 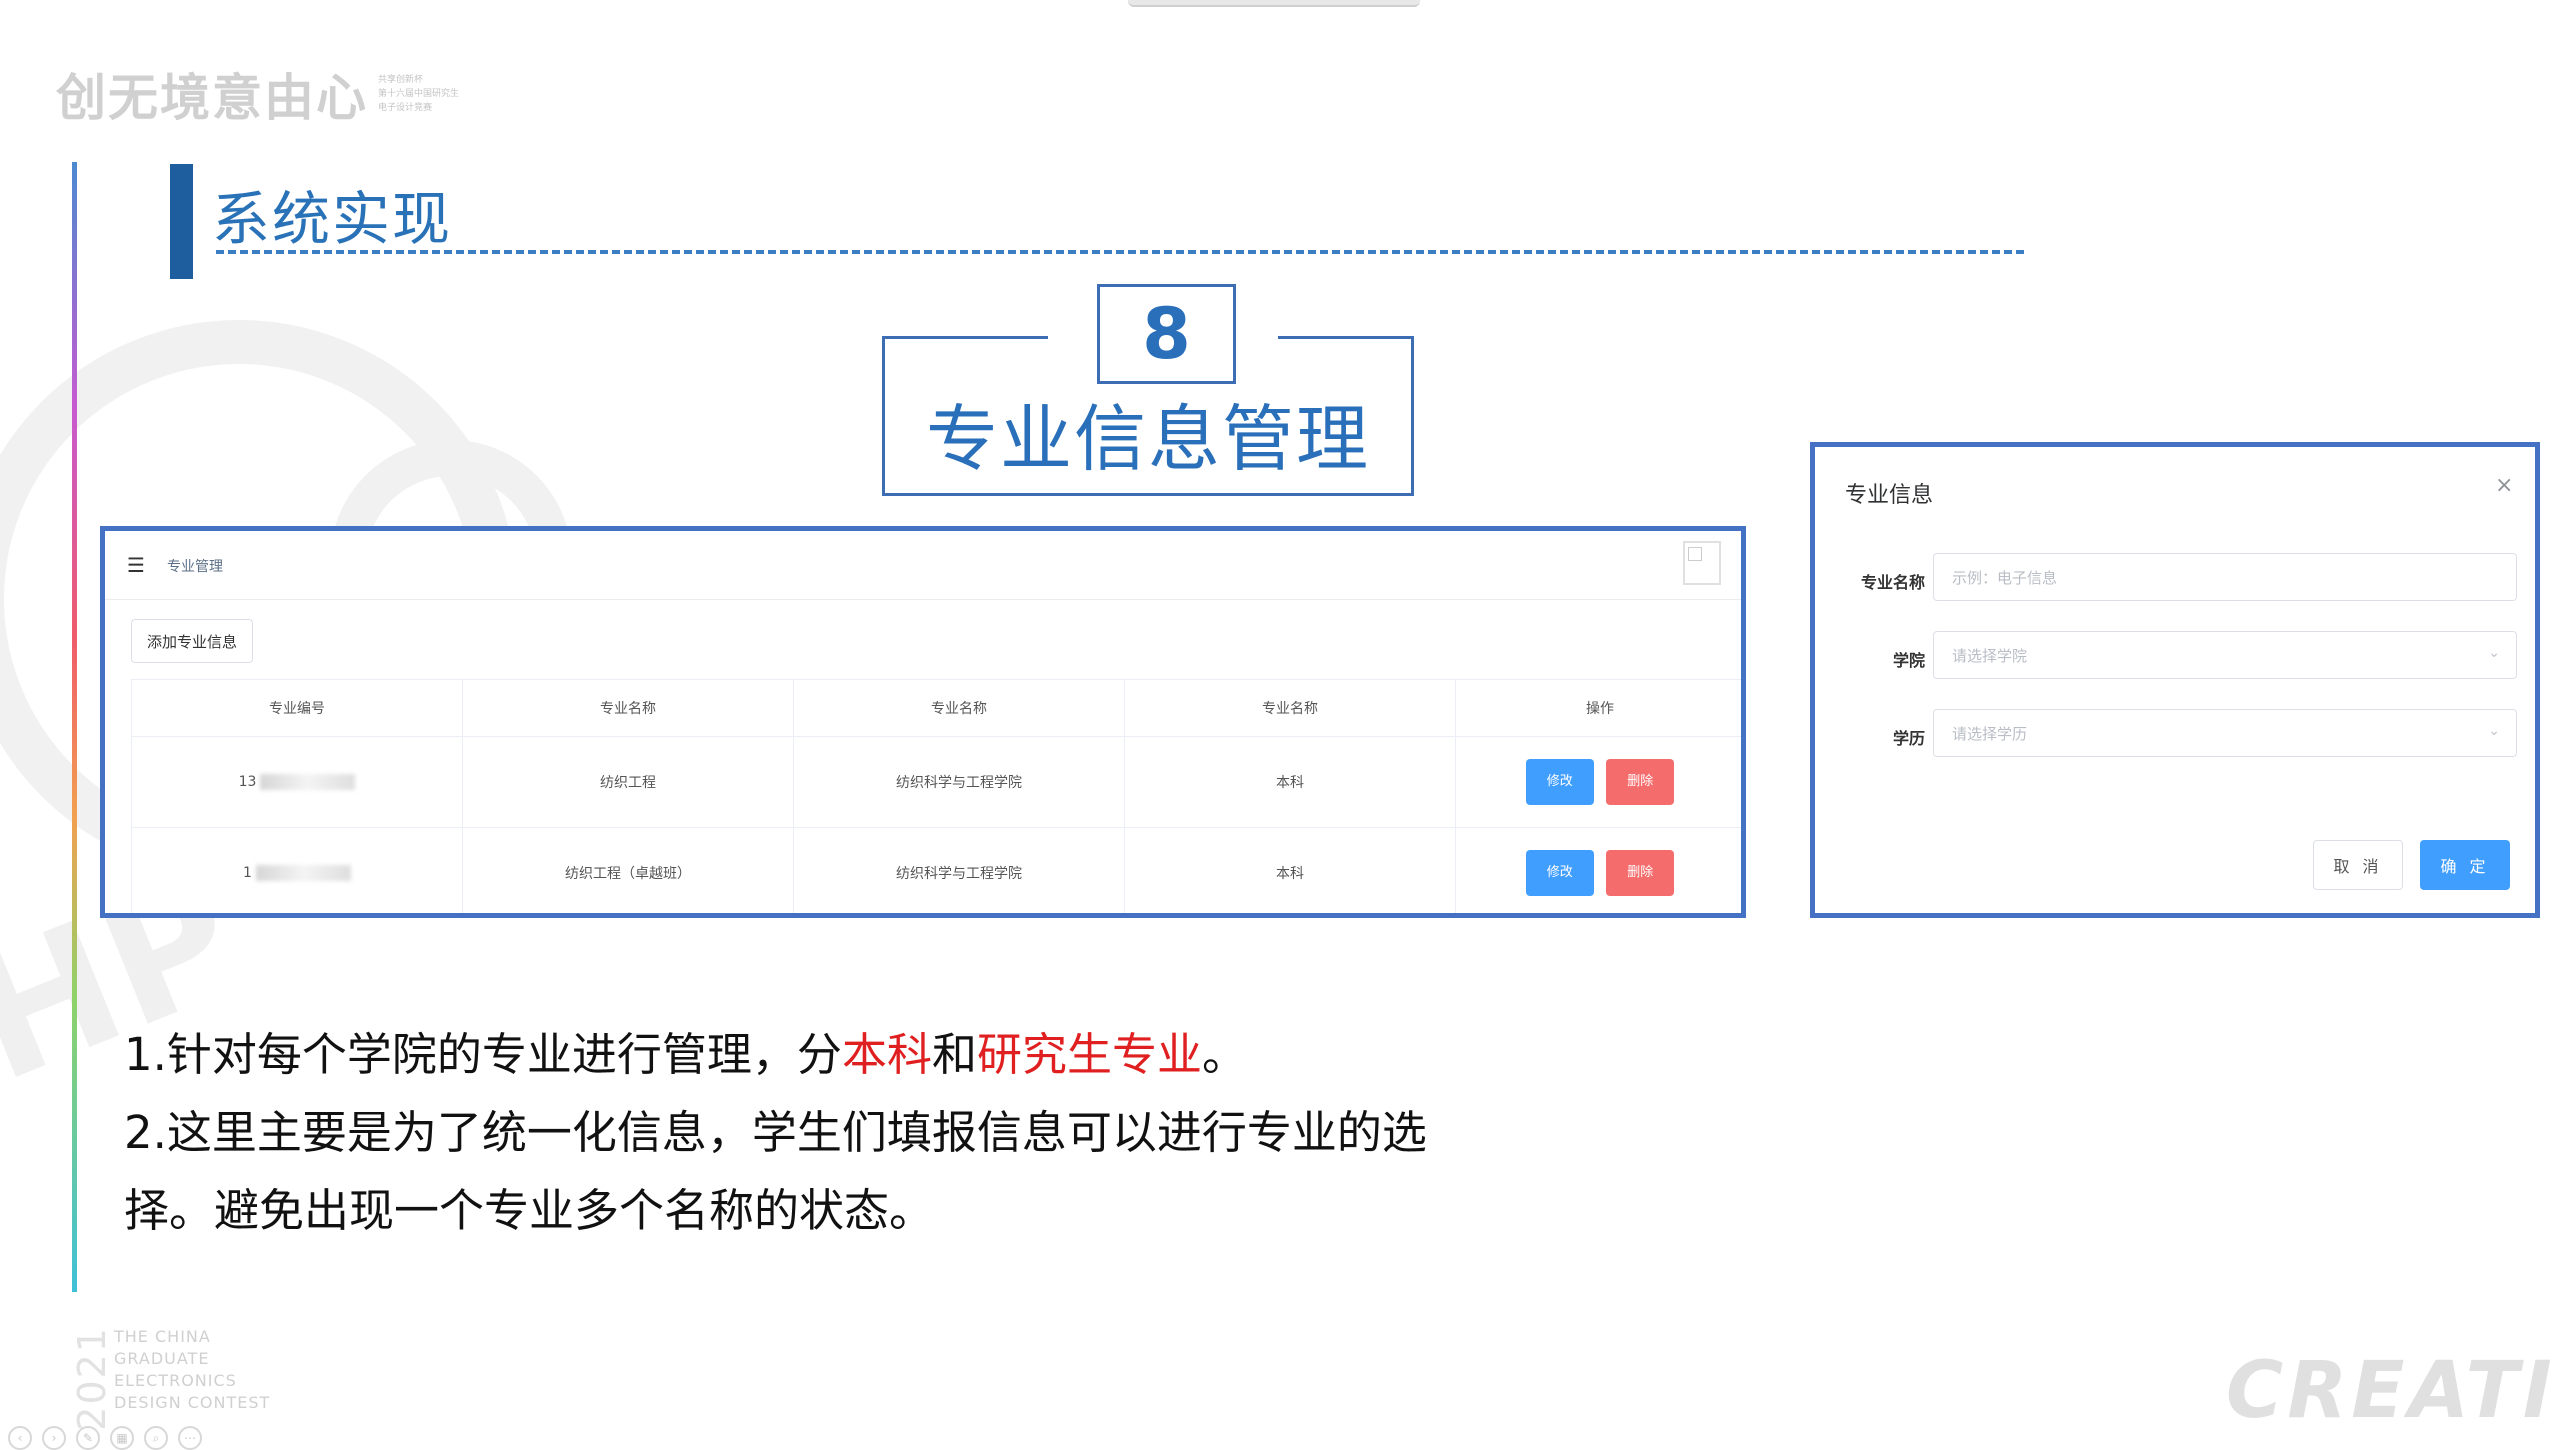 What do you see at coordinates (1908, 738) in the screenshot?
I see `field-label: 学历` at bounding box center [1908, 738].